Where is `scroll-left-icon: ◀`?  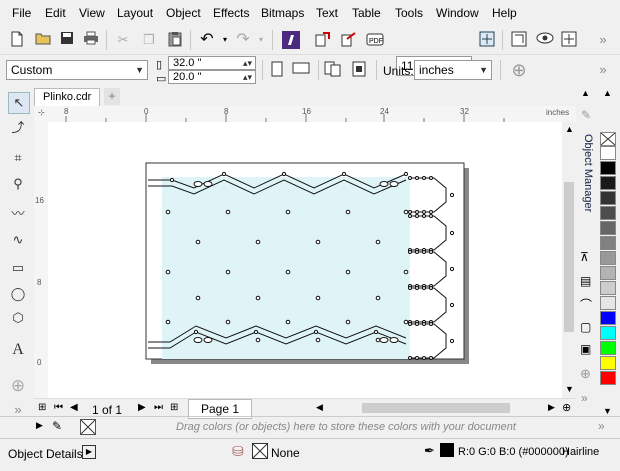 scroll-left-icon: ◀ is located at coordinates (319, 407).